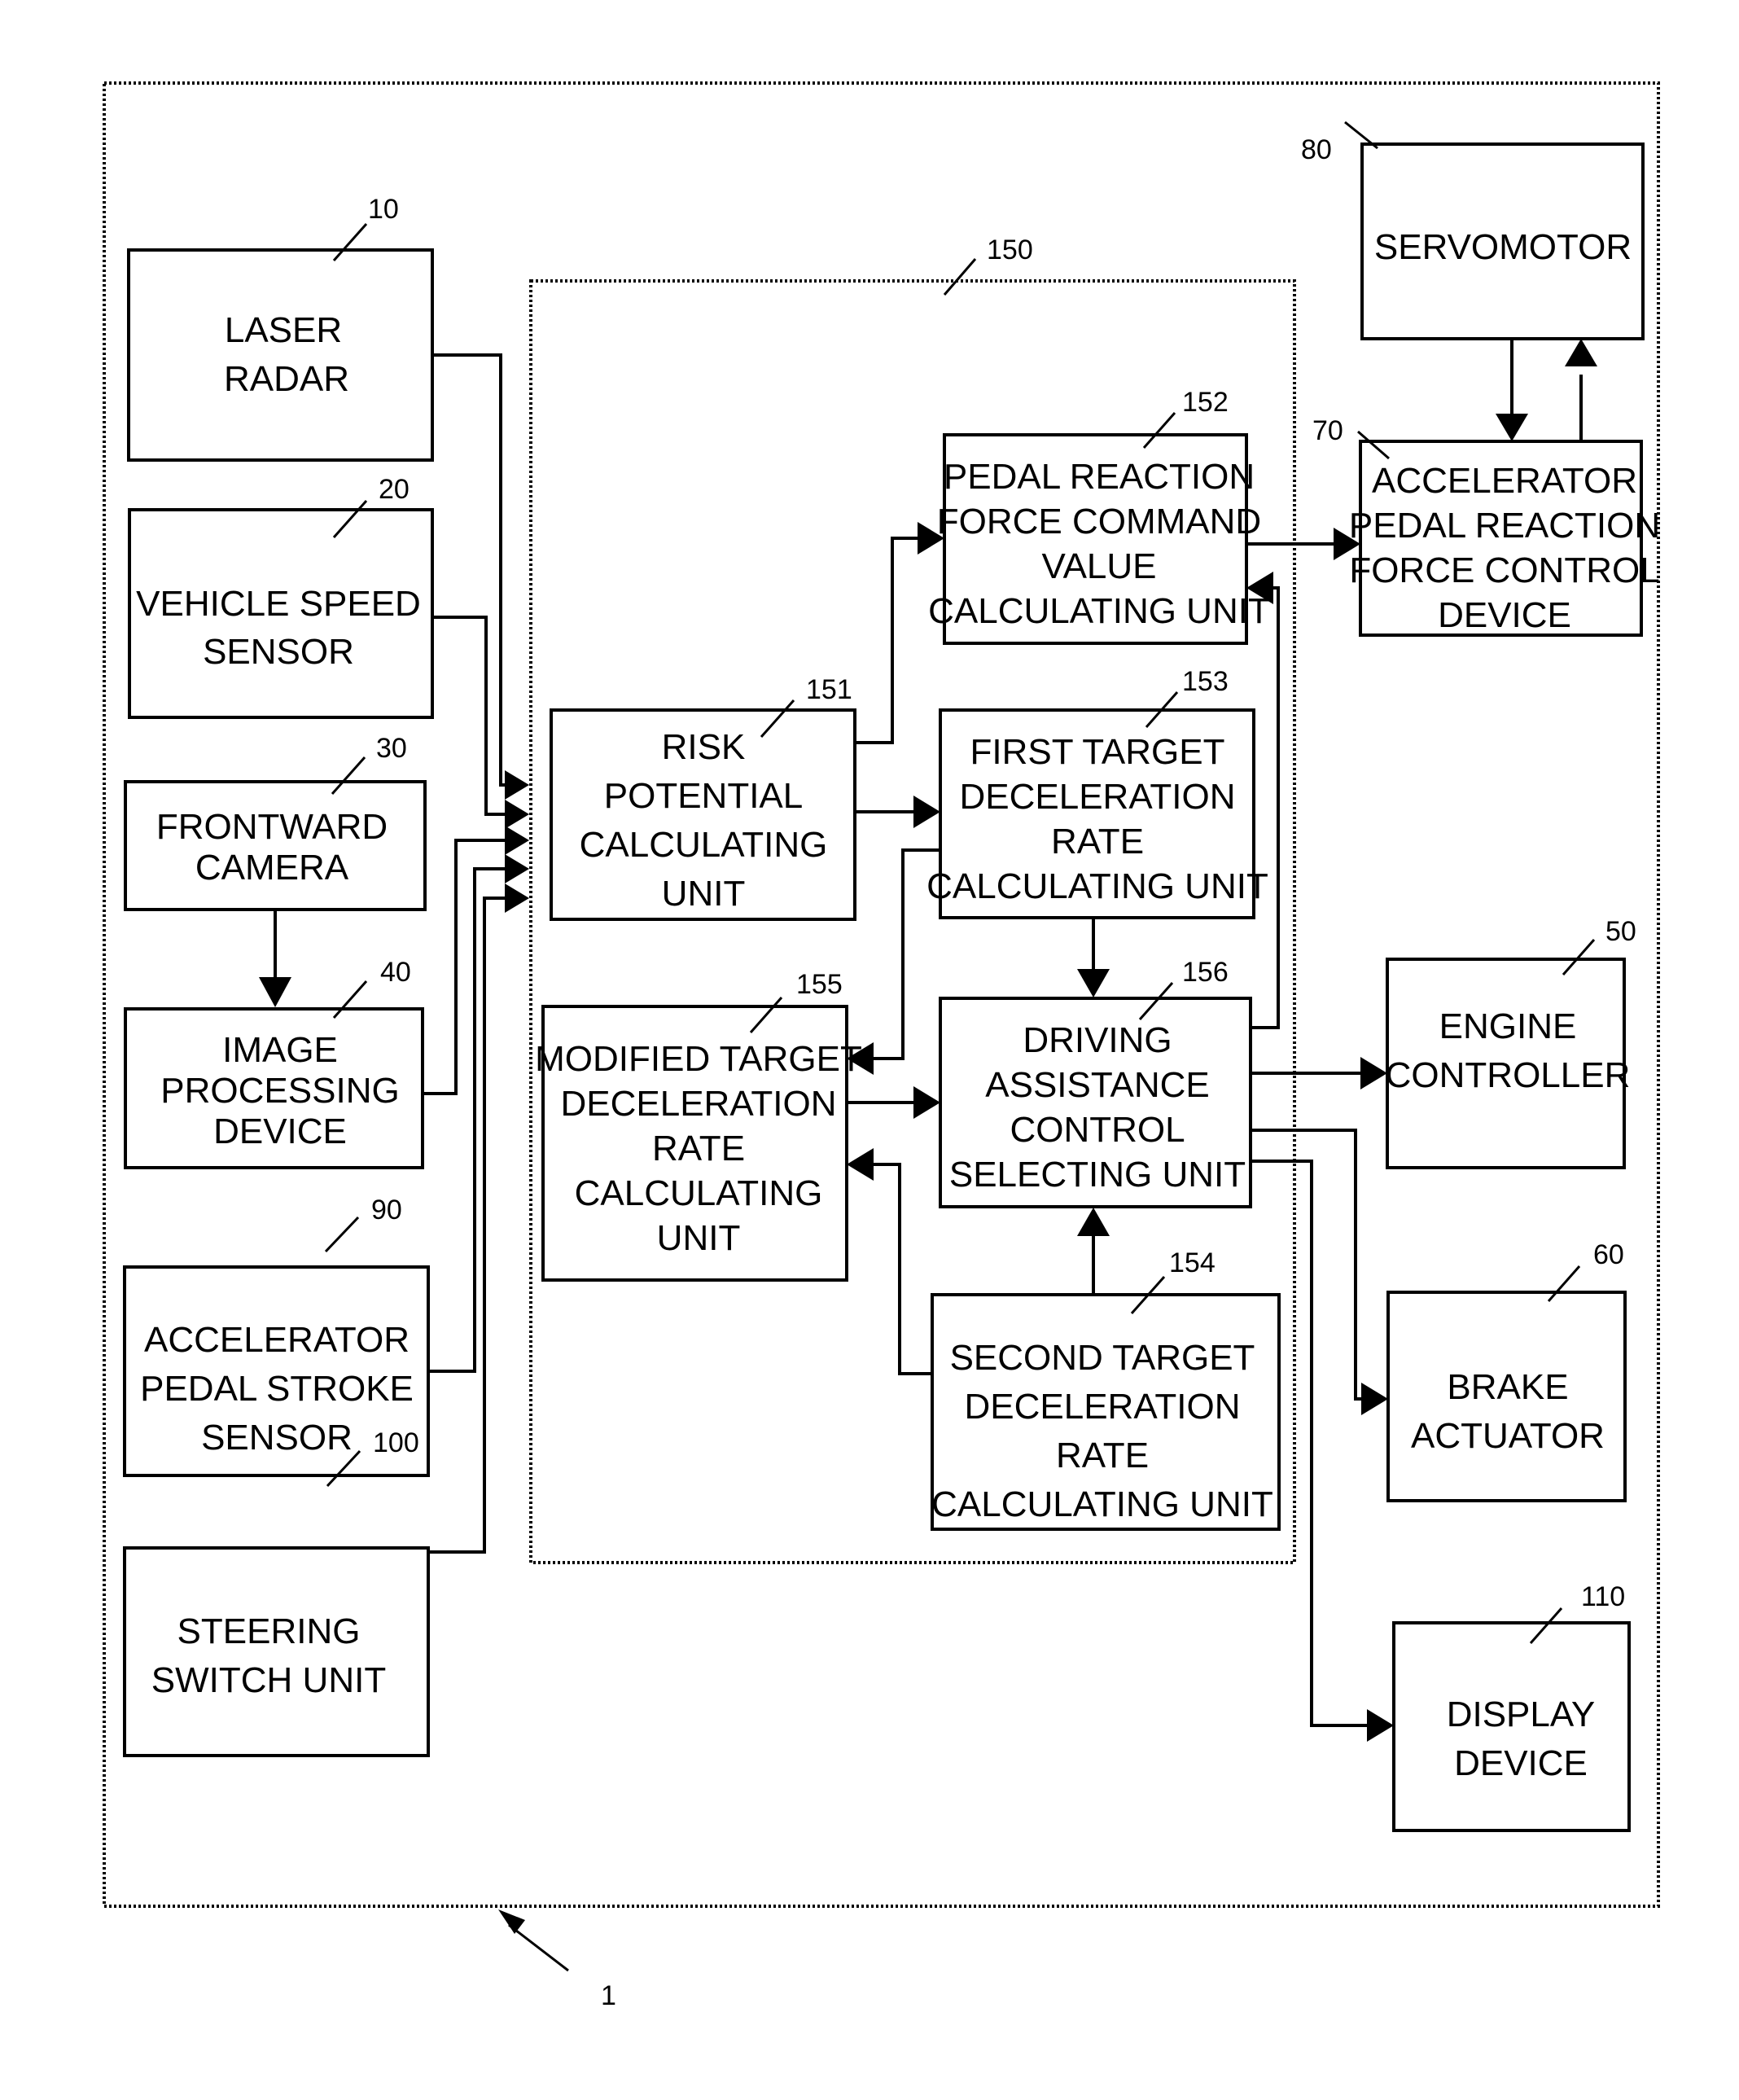 This screenshot has height=2100, width=1739. I want to click on svg-text: PROCESSING, so click(279, 1091).